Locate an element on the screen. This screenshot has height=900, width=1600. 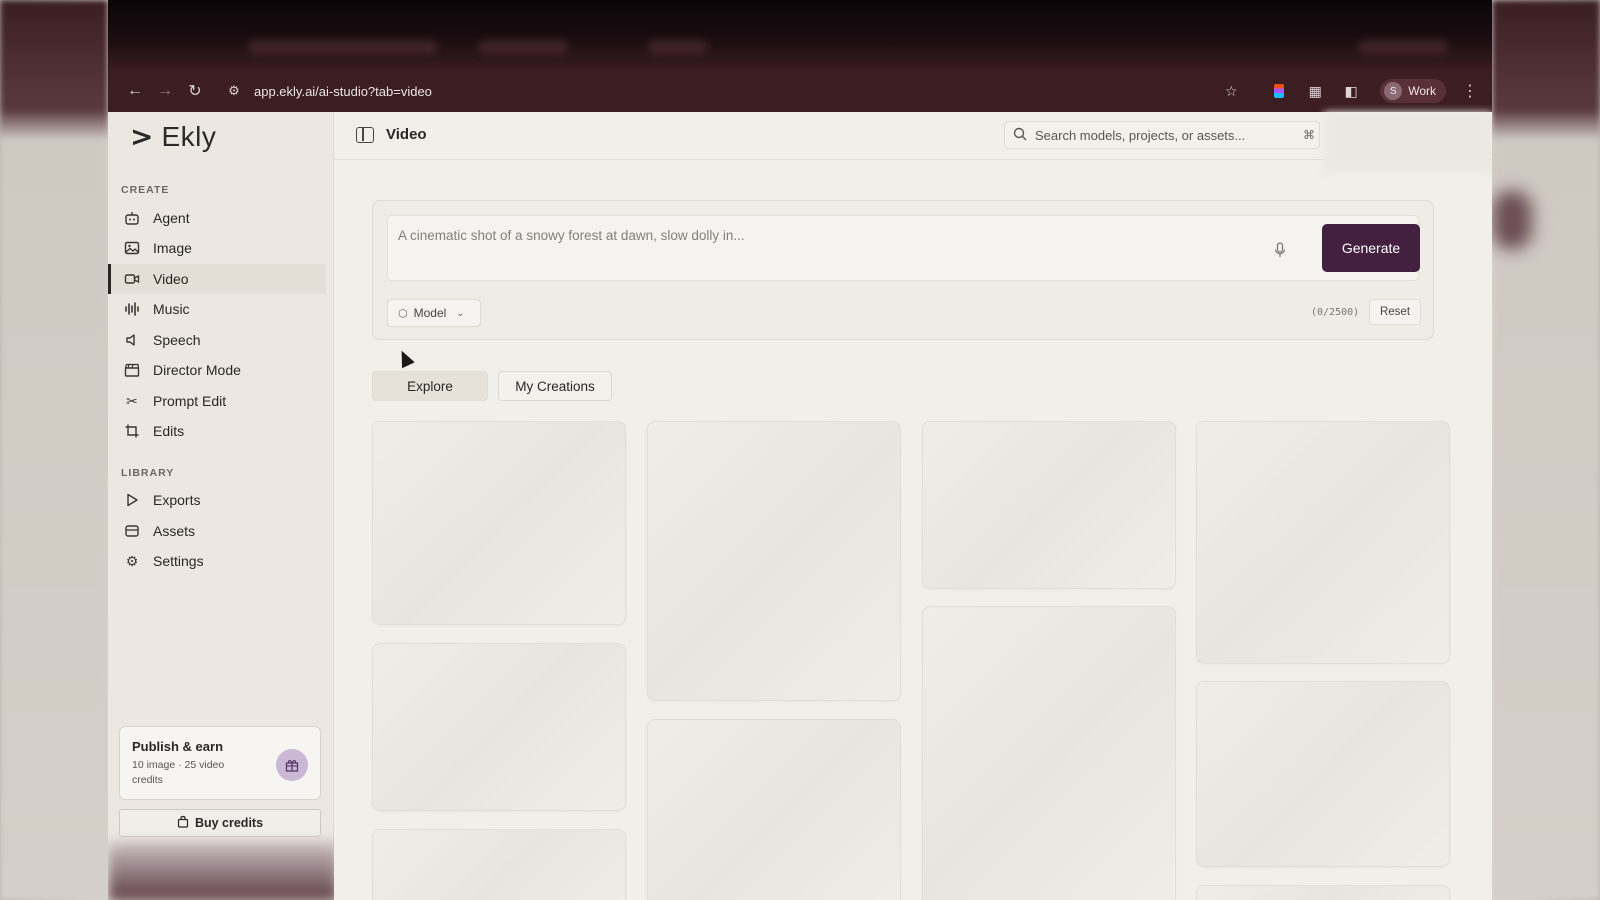
sidebar-item-agent: Agent is located at coordinates (217, 218).